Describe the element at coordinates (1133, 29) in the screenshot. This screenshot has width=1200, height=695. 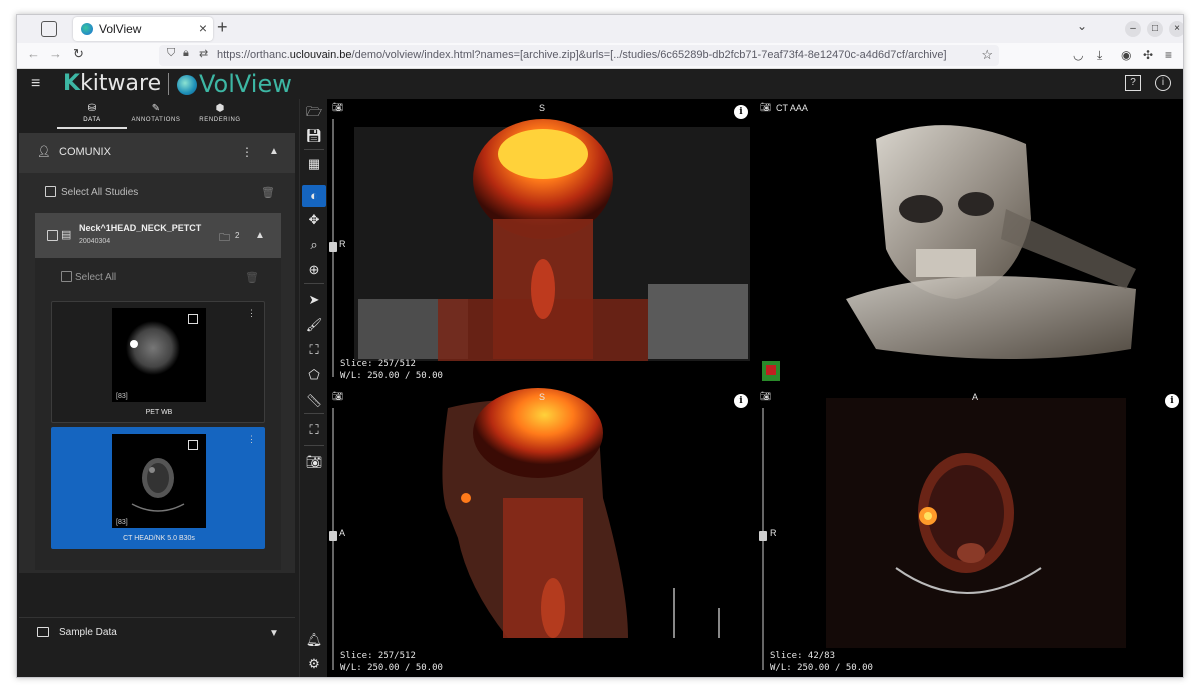
I see `minimize-icon: –` at that location.